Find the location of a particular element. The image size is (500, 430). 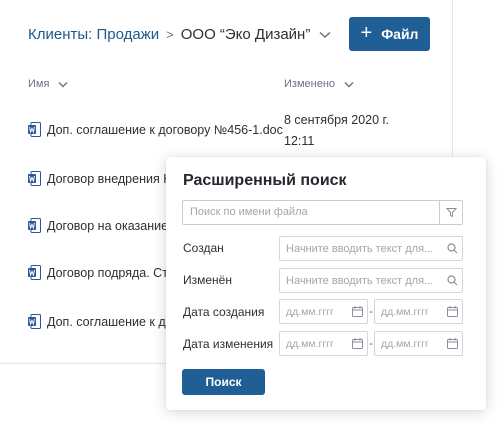

search-button: Поиск is located at coordinates (223, 382).